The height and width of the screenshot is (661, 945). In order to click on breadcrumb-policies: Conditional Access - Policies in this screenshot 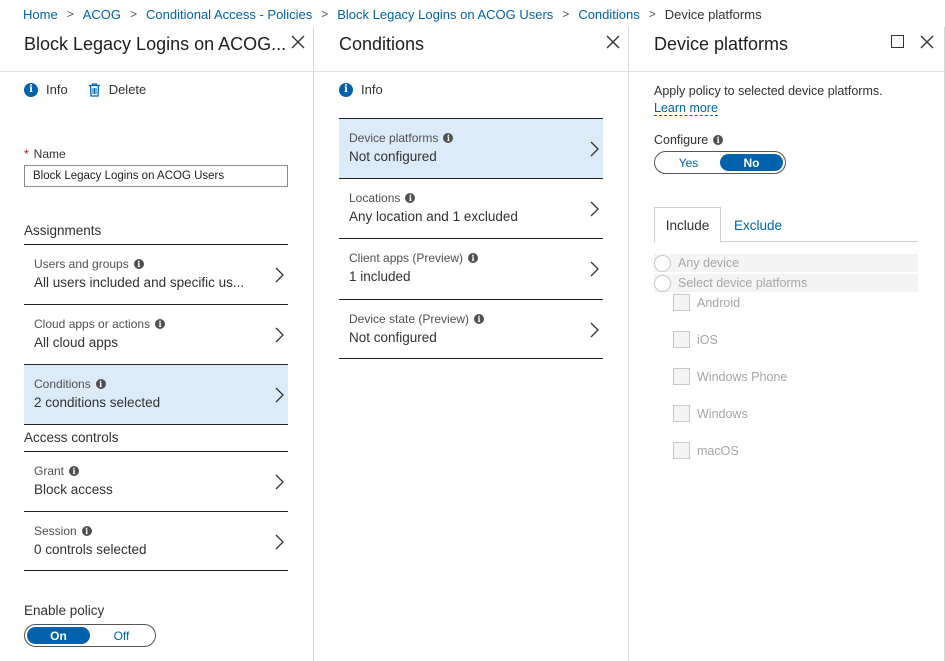, I will do `click(229, 14)`.